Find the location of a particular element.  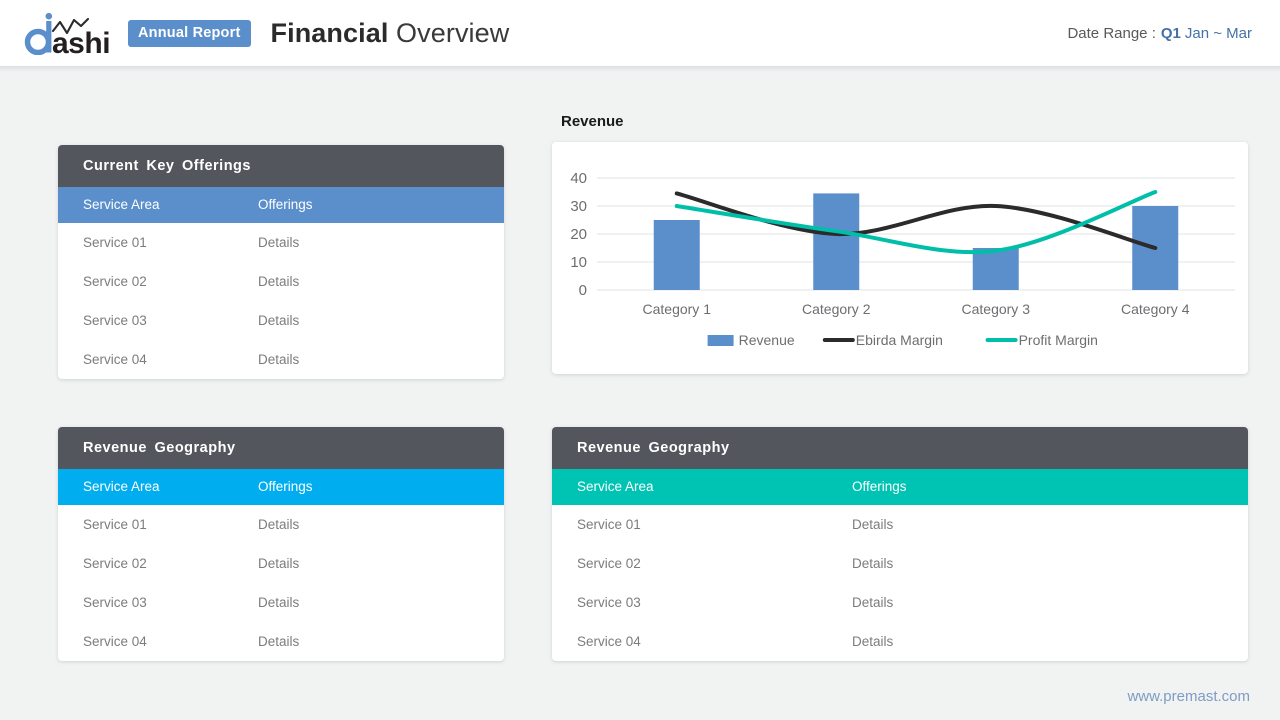

chart-title: Revenue is located at coordinates (592, 121).